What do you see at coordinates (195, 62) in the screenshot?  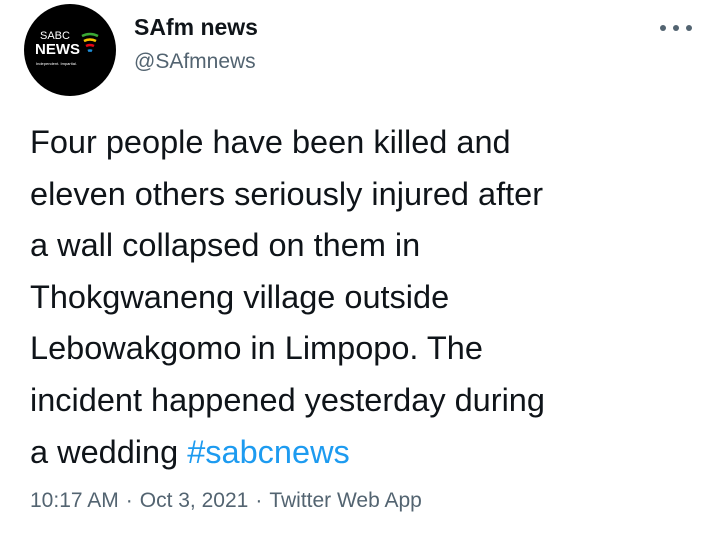 I see `author-handle: @SAfmnews` at bounding box center [195, 62].